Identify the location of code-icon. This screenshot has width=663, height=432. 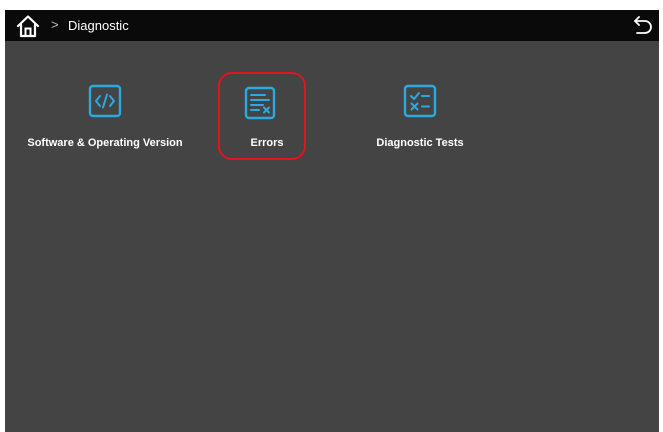
(105, 101).